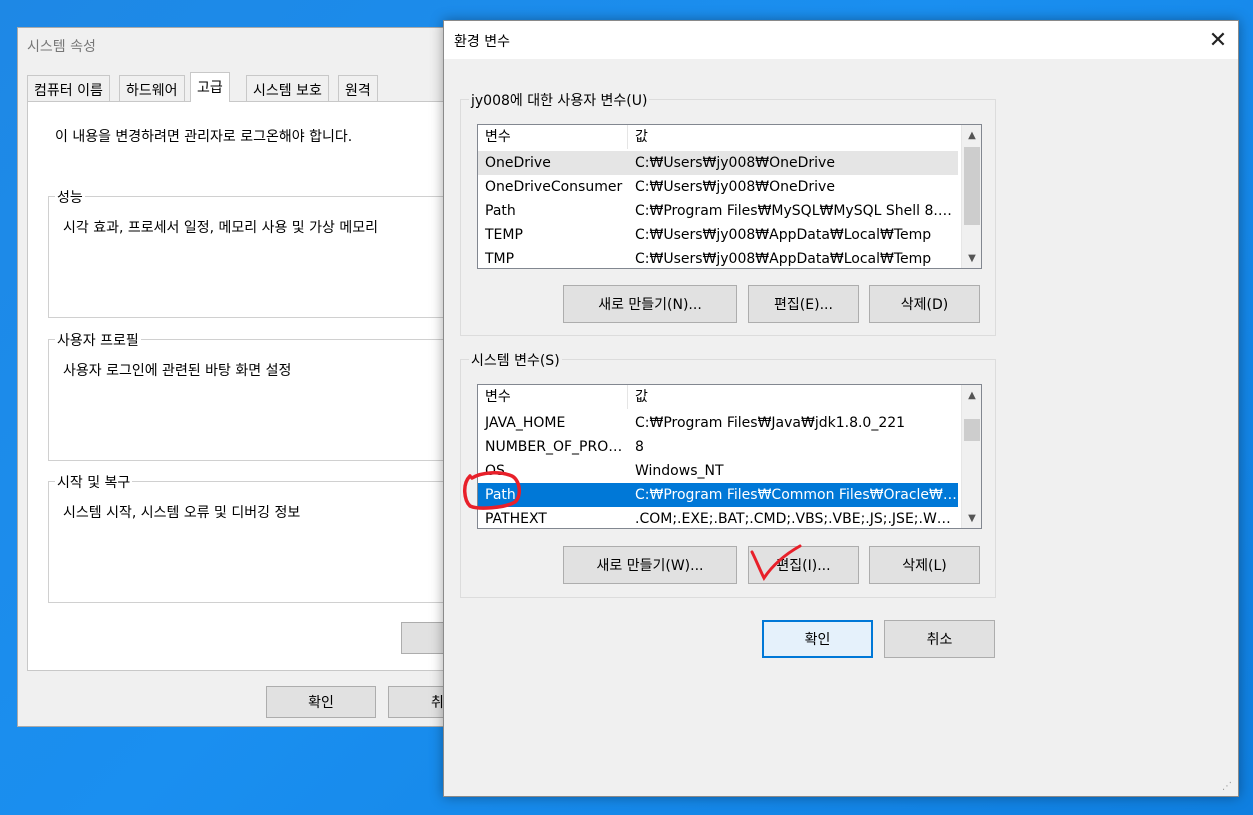  I want to click on env-dialog-title: 환경 변수, so click(482, 42).